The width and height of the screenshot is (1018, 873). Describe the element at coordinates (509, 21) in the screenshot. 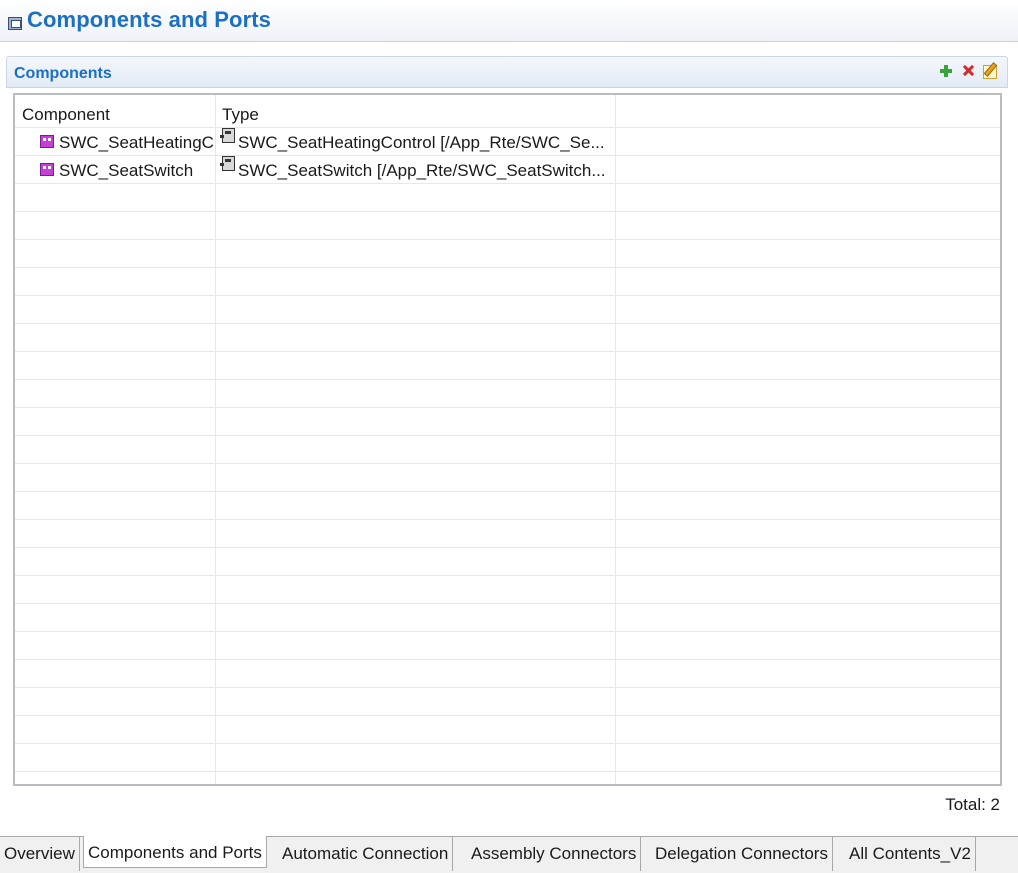

I see `page-header: Components and Ports` at that location.